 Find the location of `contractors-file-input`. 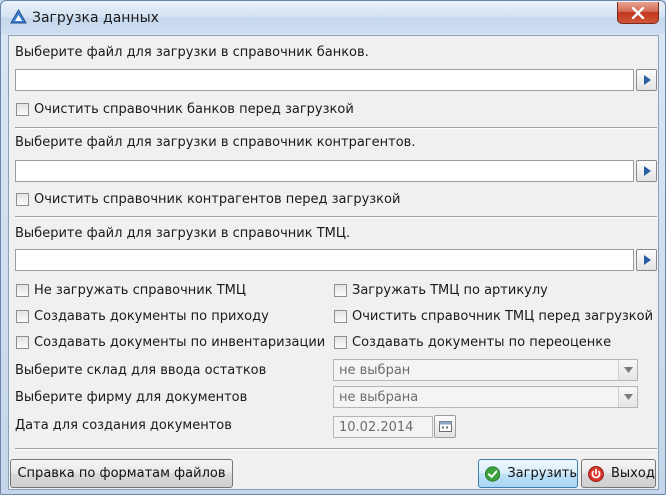

contractors-file-input is located at coordinates (324, 171).